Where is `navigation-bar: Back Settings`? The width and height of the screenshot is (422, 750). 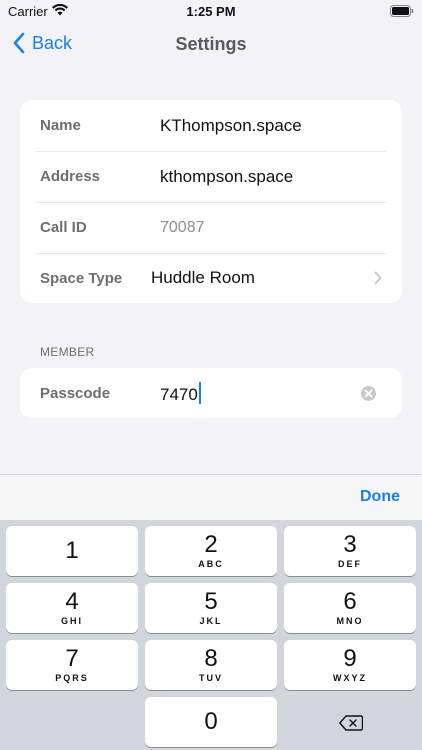 navigation-bar: Back Settings is located at coordinates (211, 44).